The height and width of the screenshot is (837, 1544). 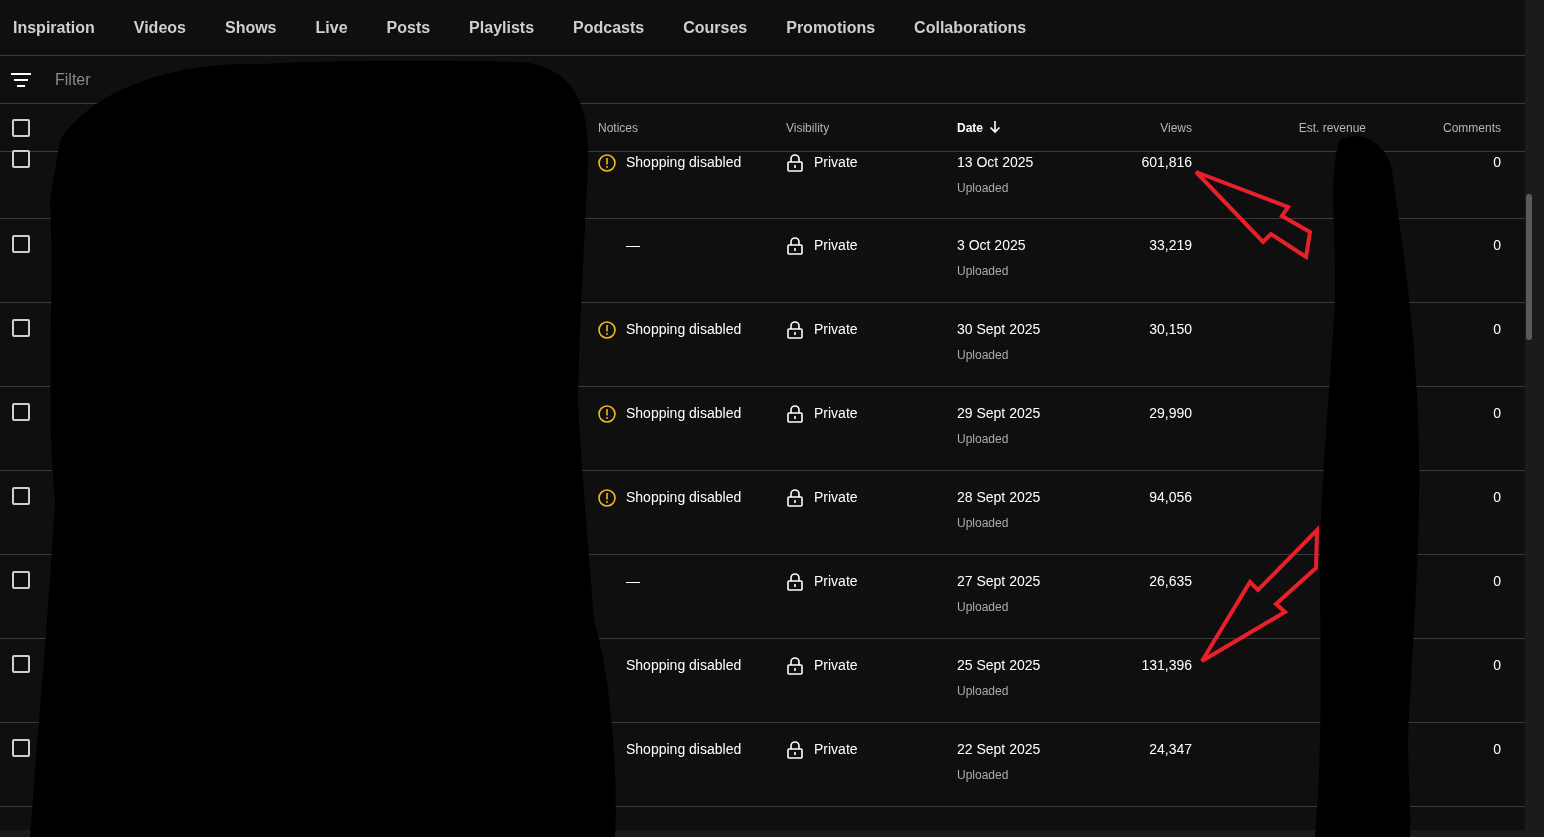 I want to click on filter-icon, so click(x=21, y=79).